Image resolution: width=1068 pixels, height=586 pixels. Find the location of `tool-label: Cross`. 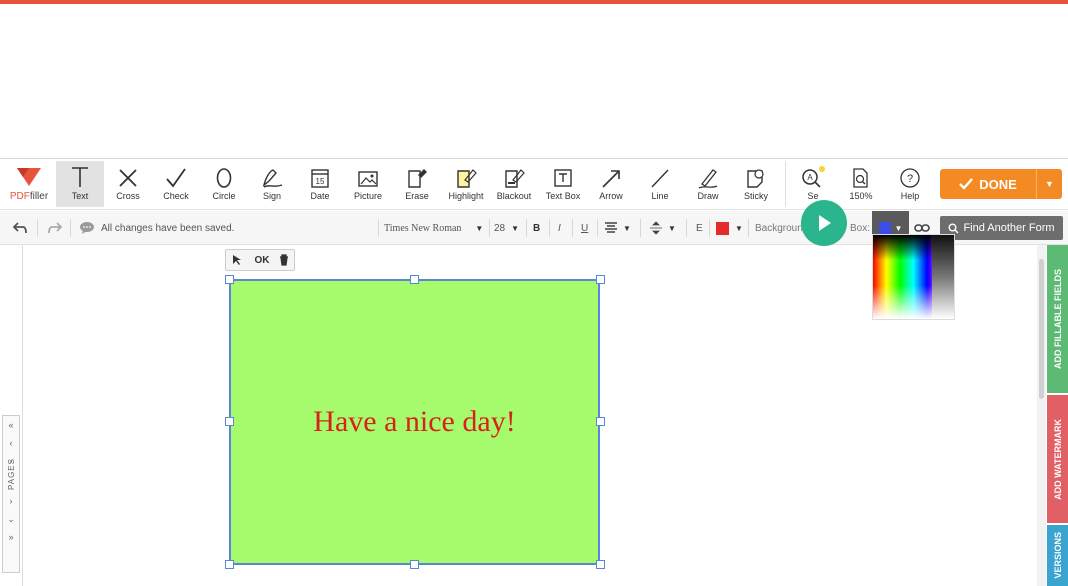

tool-label: Cross is located at coordinates (128, 196).